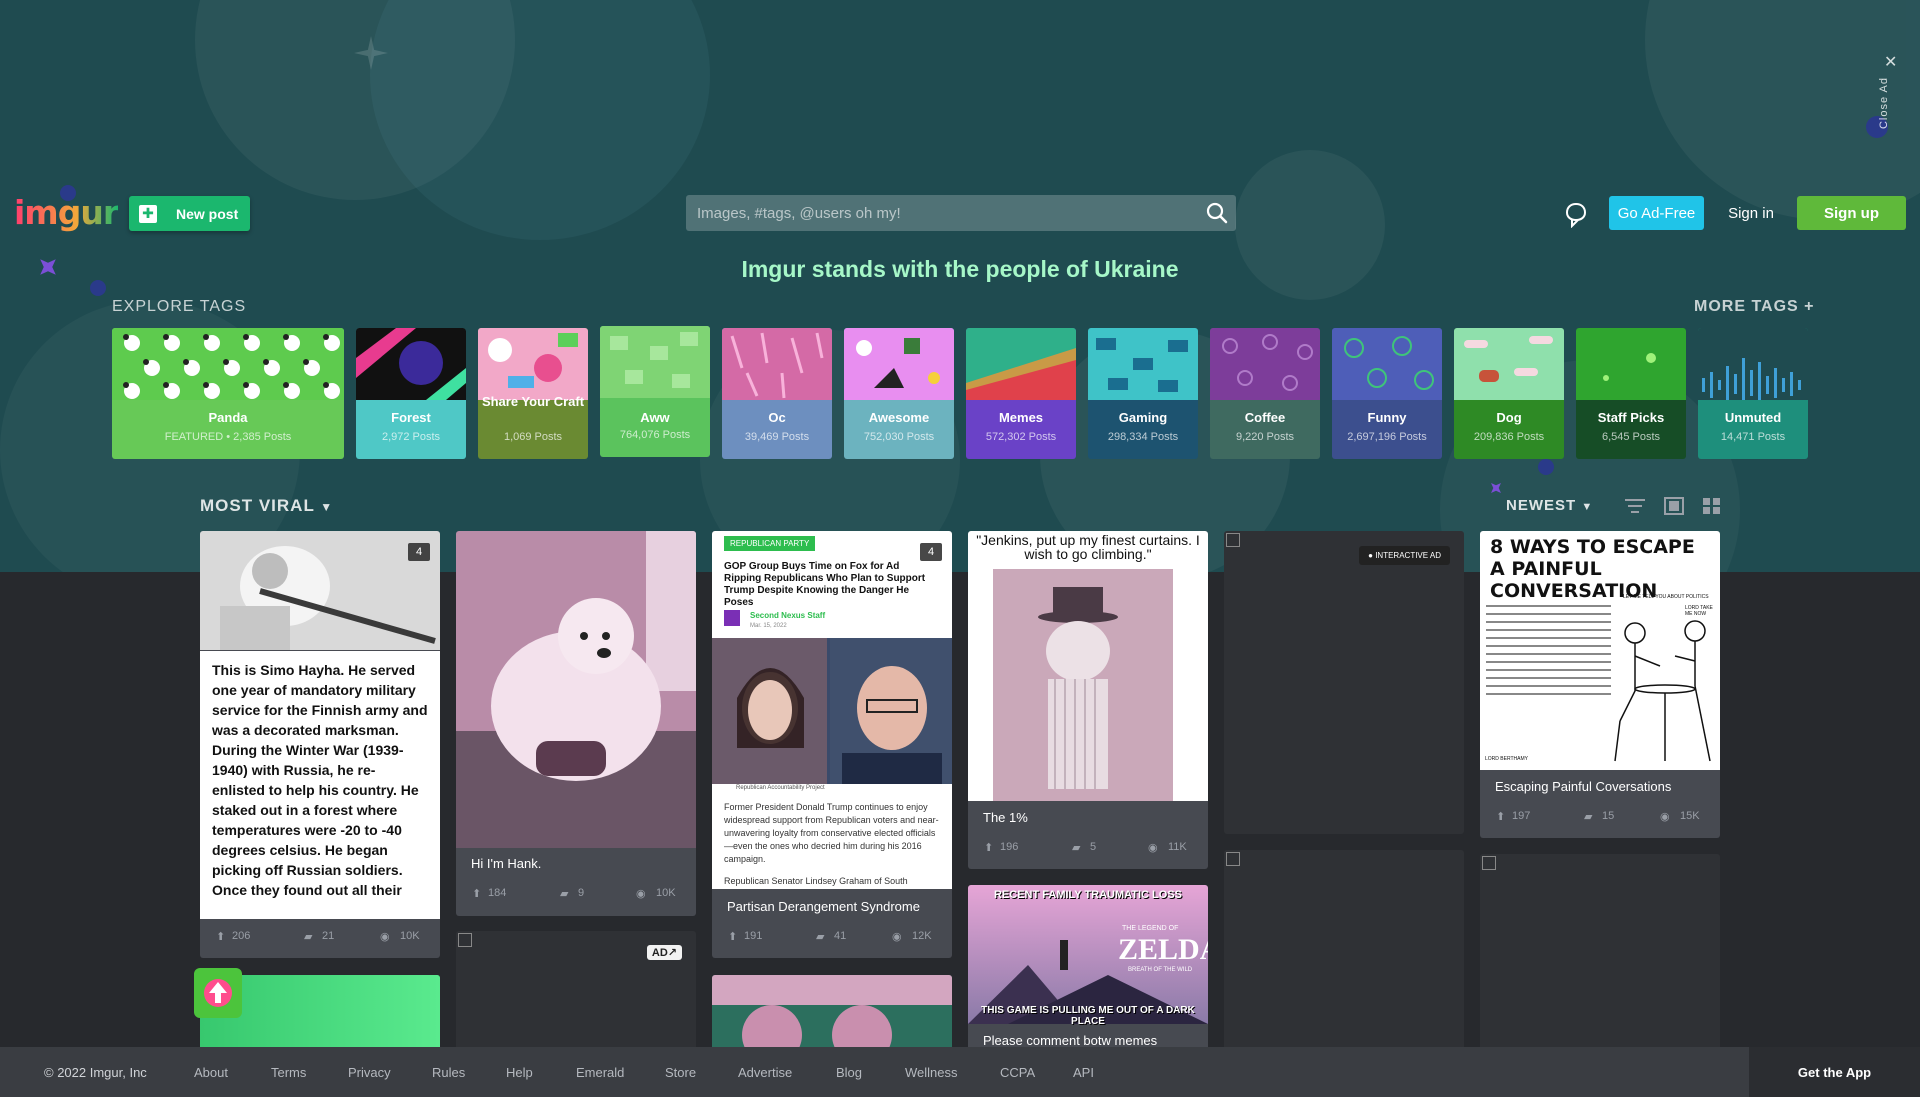 This screenshot has width=1920, height=1097. What do you see at coordinates (1576, 215) in the screenshot?
I see `notifications-icon` at bounding box center [1576, 215].